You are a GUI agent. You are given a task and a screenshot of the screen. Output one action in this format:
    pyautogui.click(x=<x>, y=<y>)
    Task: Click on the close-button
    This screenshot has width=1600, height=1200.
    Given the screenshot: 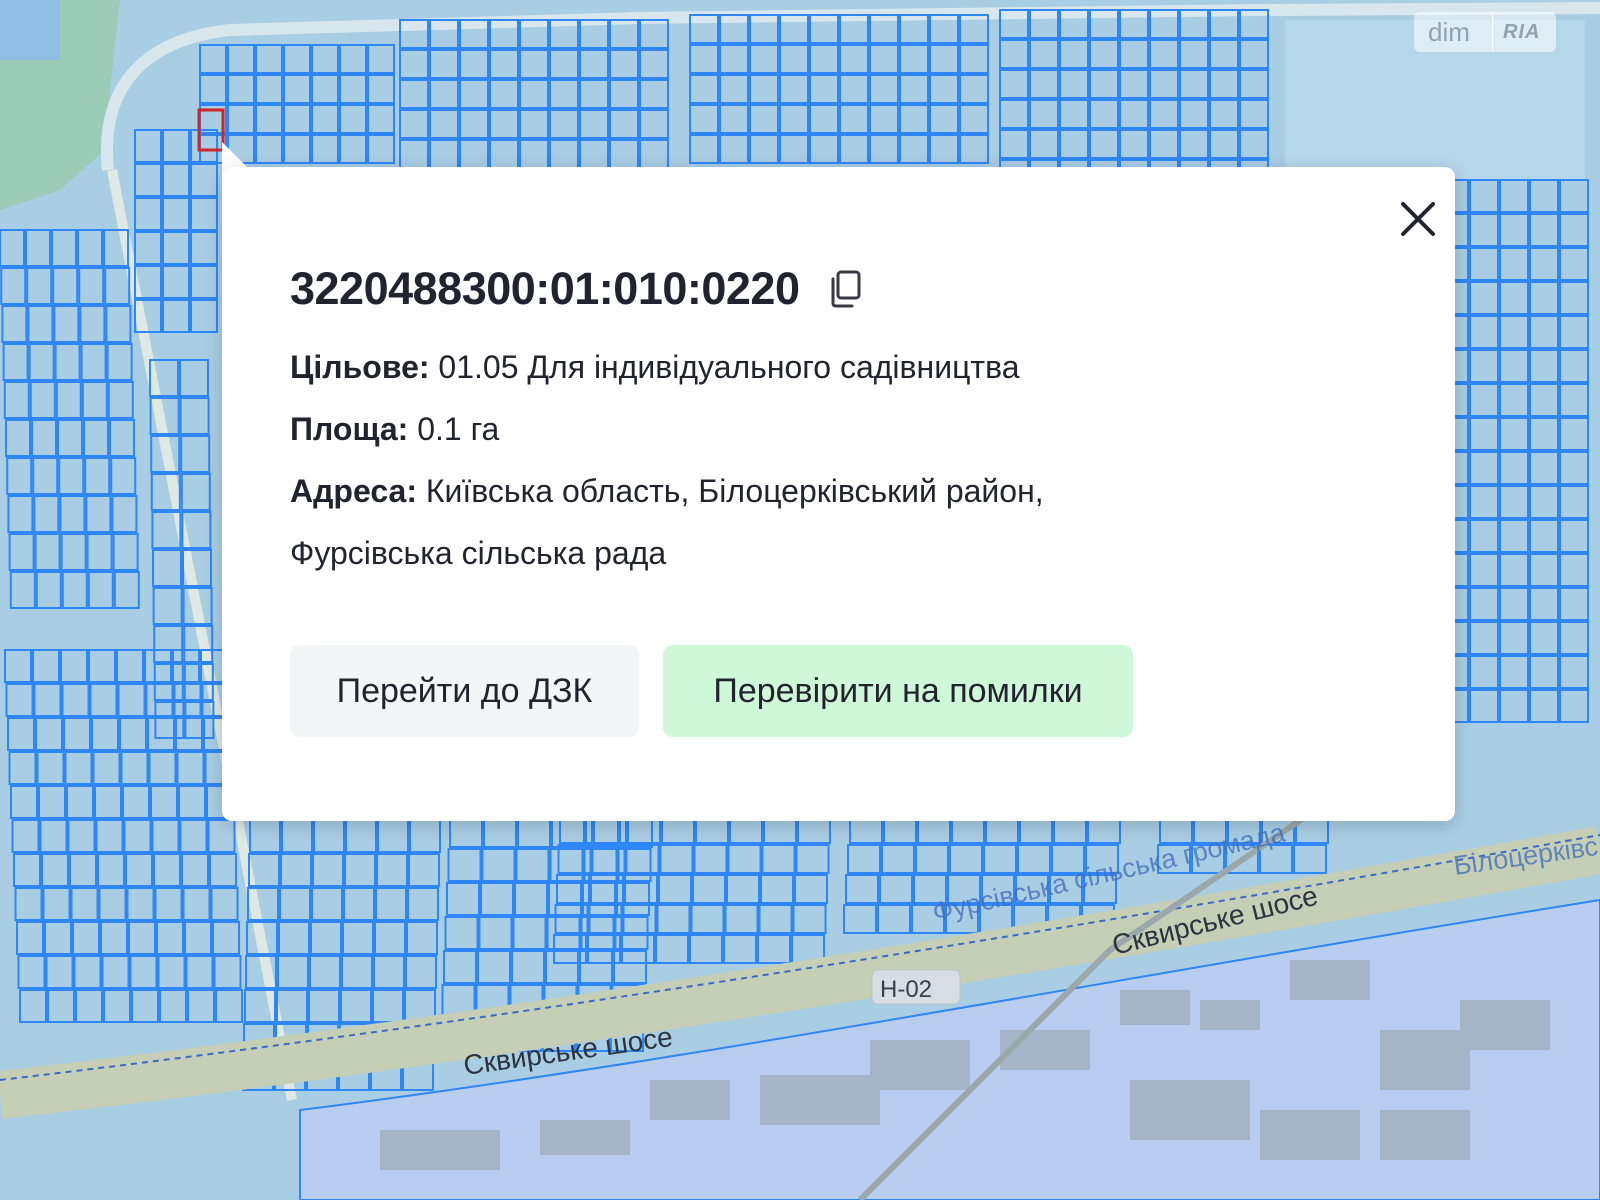 What is the action you would take?
    pyautogui.click(x=1418, y=219)
    